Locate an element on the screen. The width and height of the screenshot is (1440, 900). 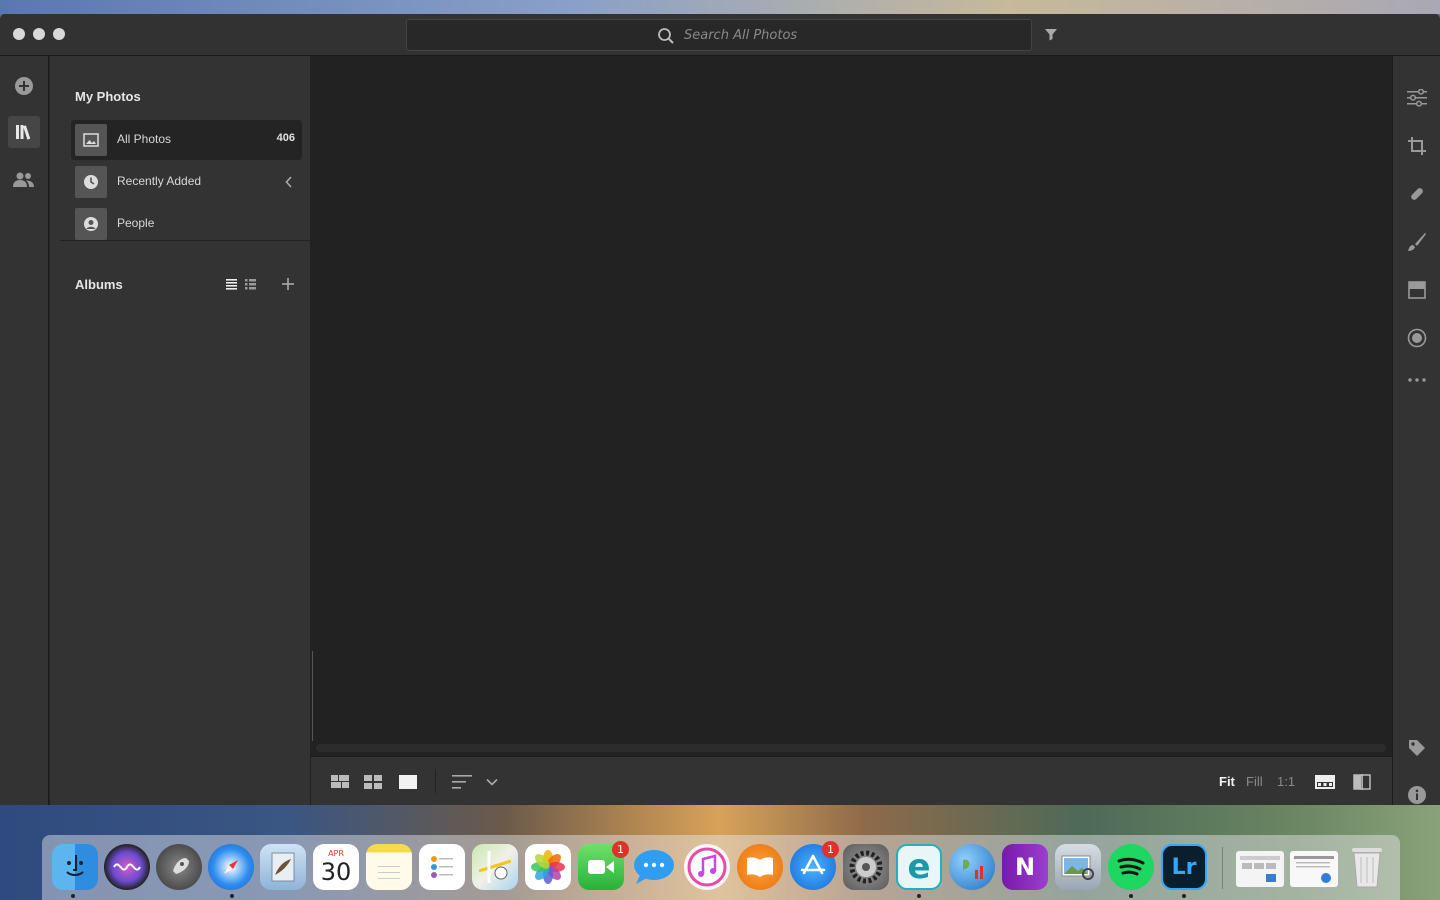
sidebar-item-people: People is located at coordinates (186, 224).